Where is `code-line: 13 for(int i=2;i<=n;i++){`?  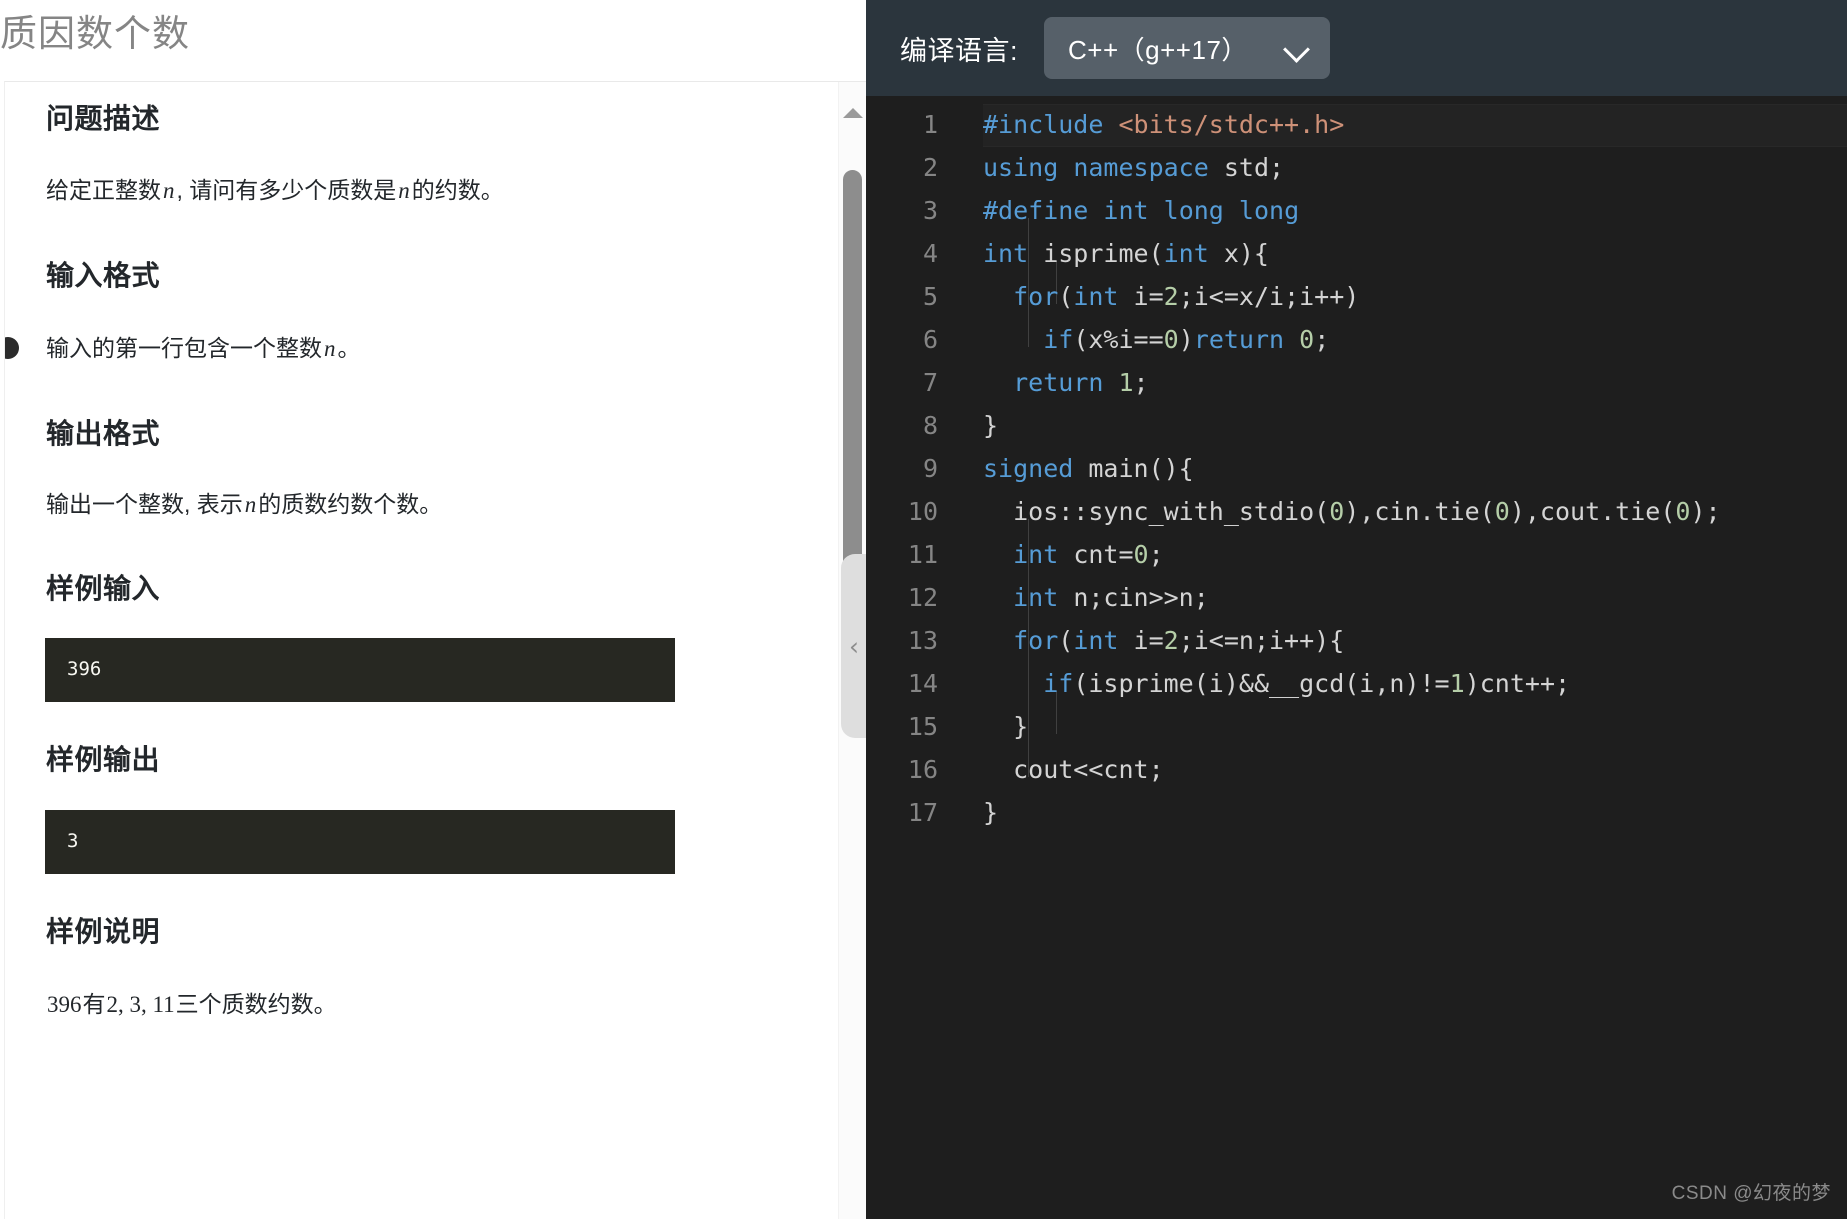 code-line: 13 for(int i=2;i<=n;i++){ is located at coordinates (1356, 640).